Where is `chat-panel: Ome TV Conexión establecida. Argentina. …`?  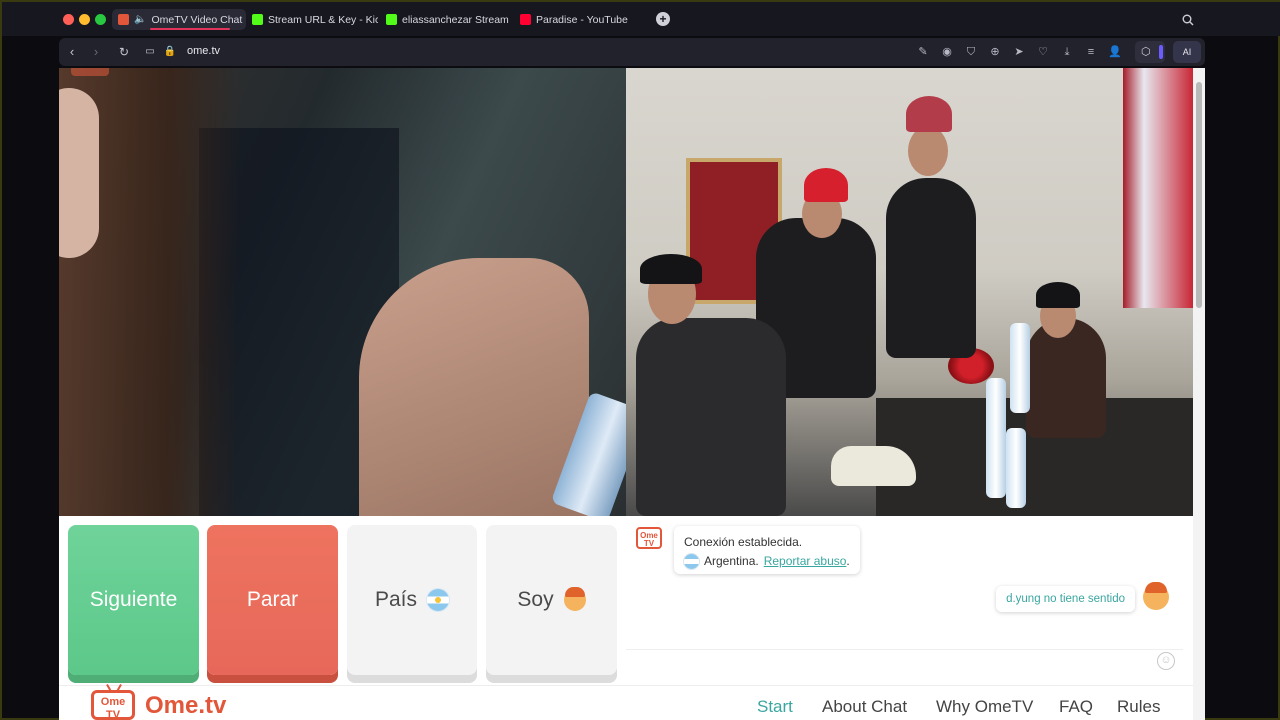 chat-panel: Ome TV Conexión establecida. Argentina. … is located at coordinates (904, 598).